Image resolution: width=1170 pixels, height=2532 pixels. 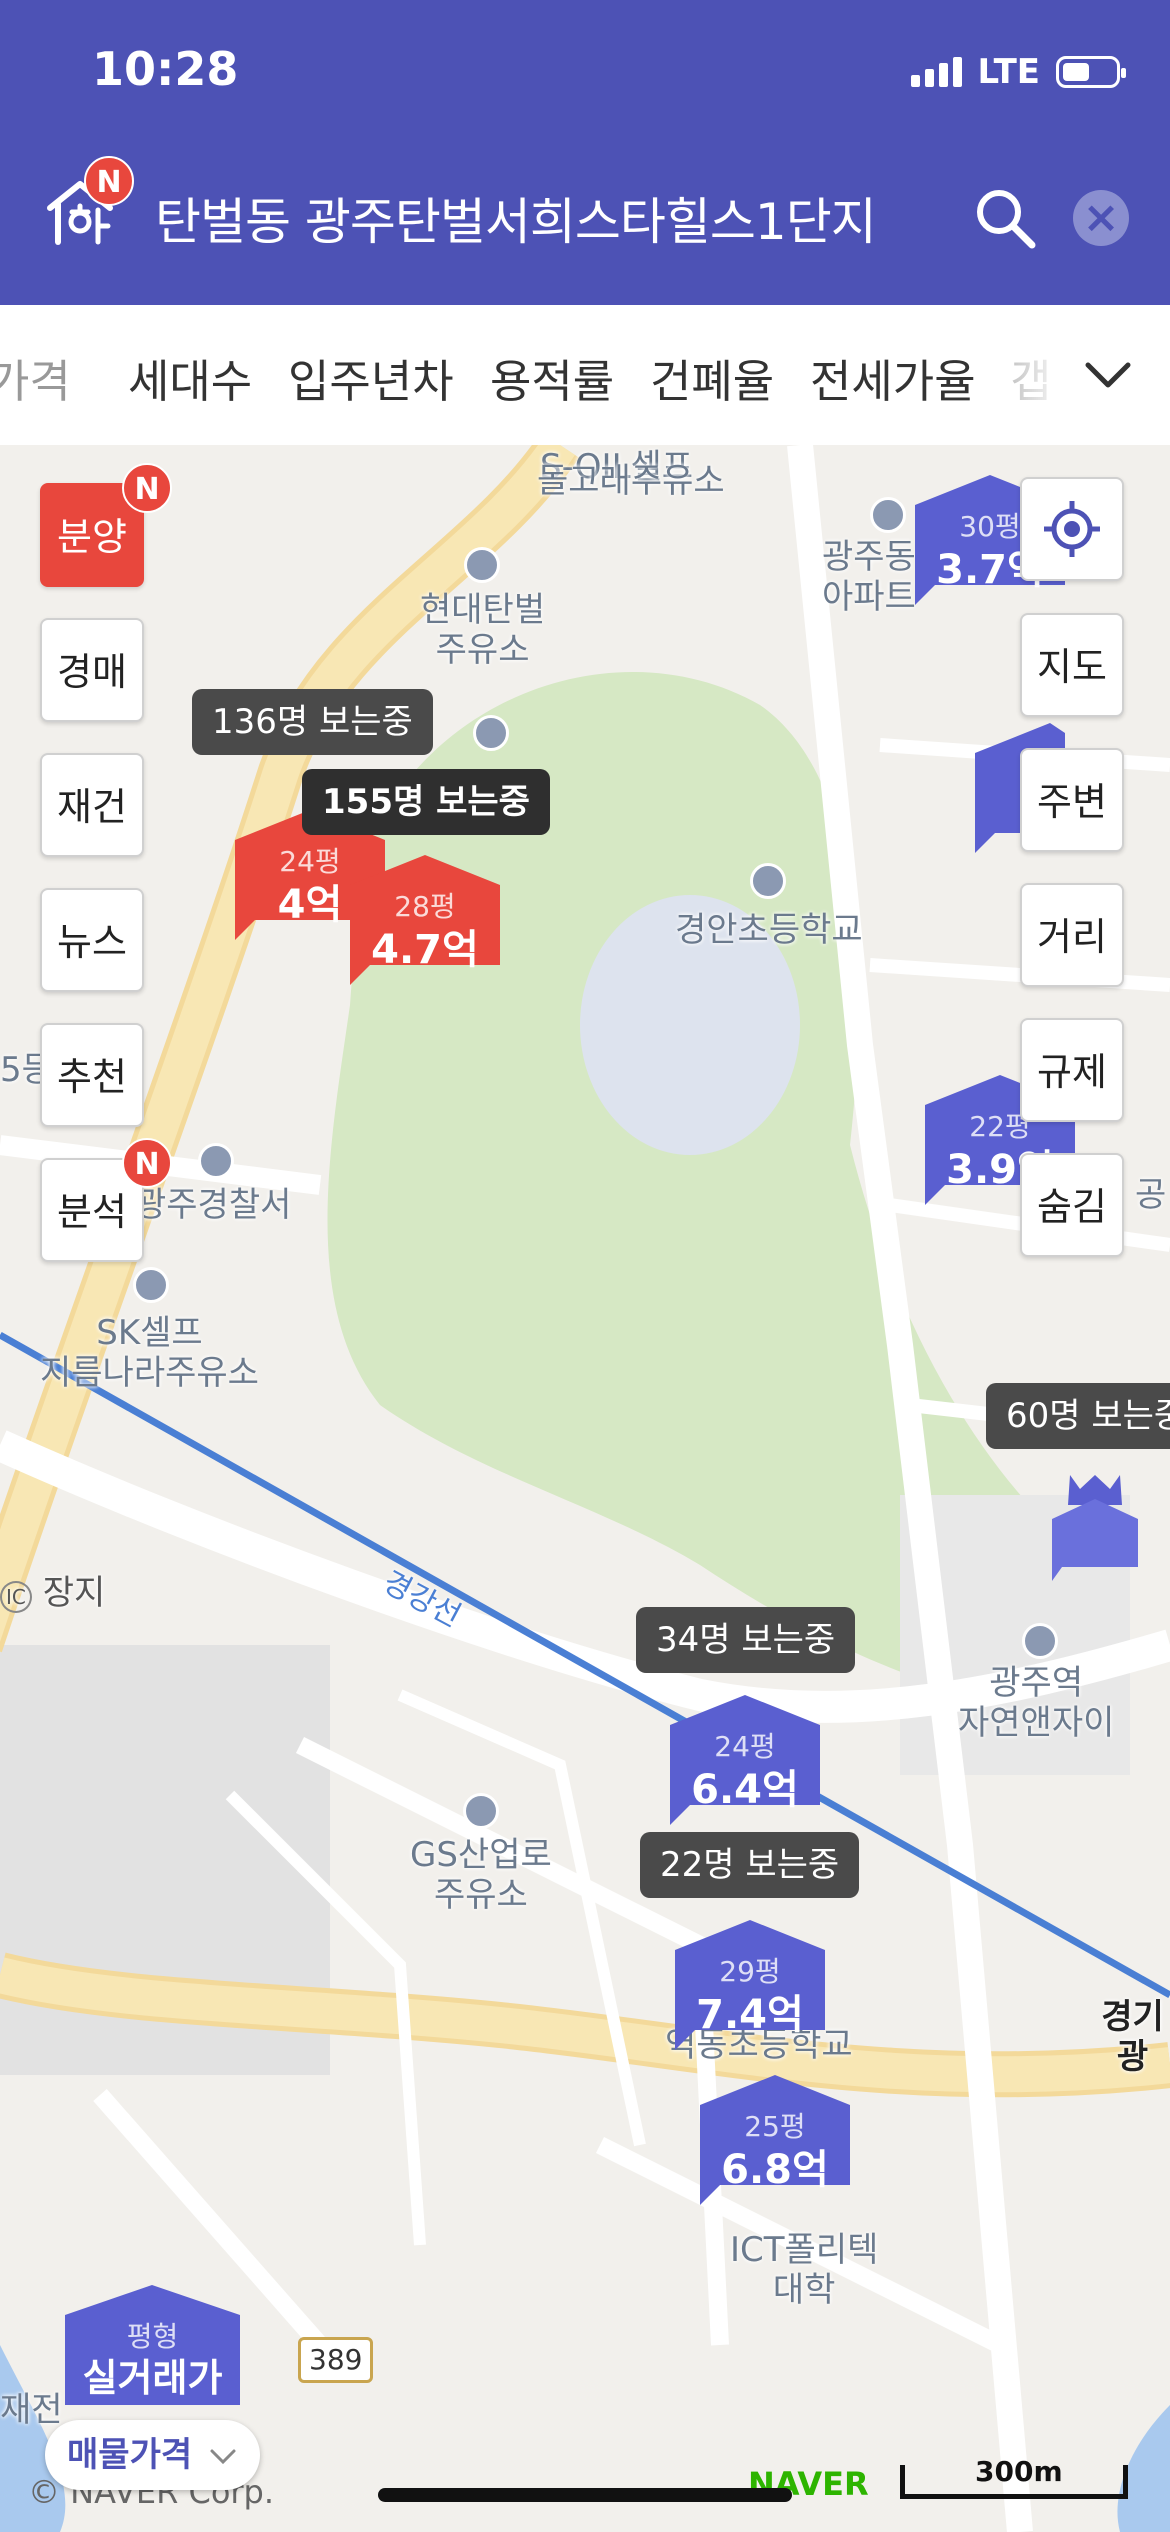 I want to click on auction-button: 경매, so click(x=92, y=670).